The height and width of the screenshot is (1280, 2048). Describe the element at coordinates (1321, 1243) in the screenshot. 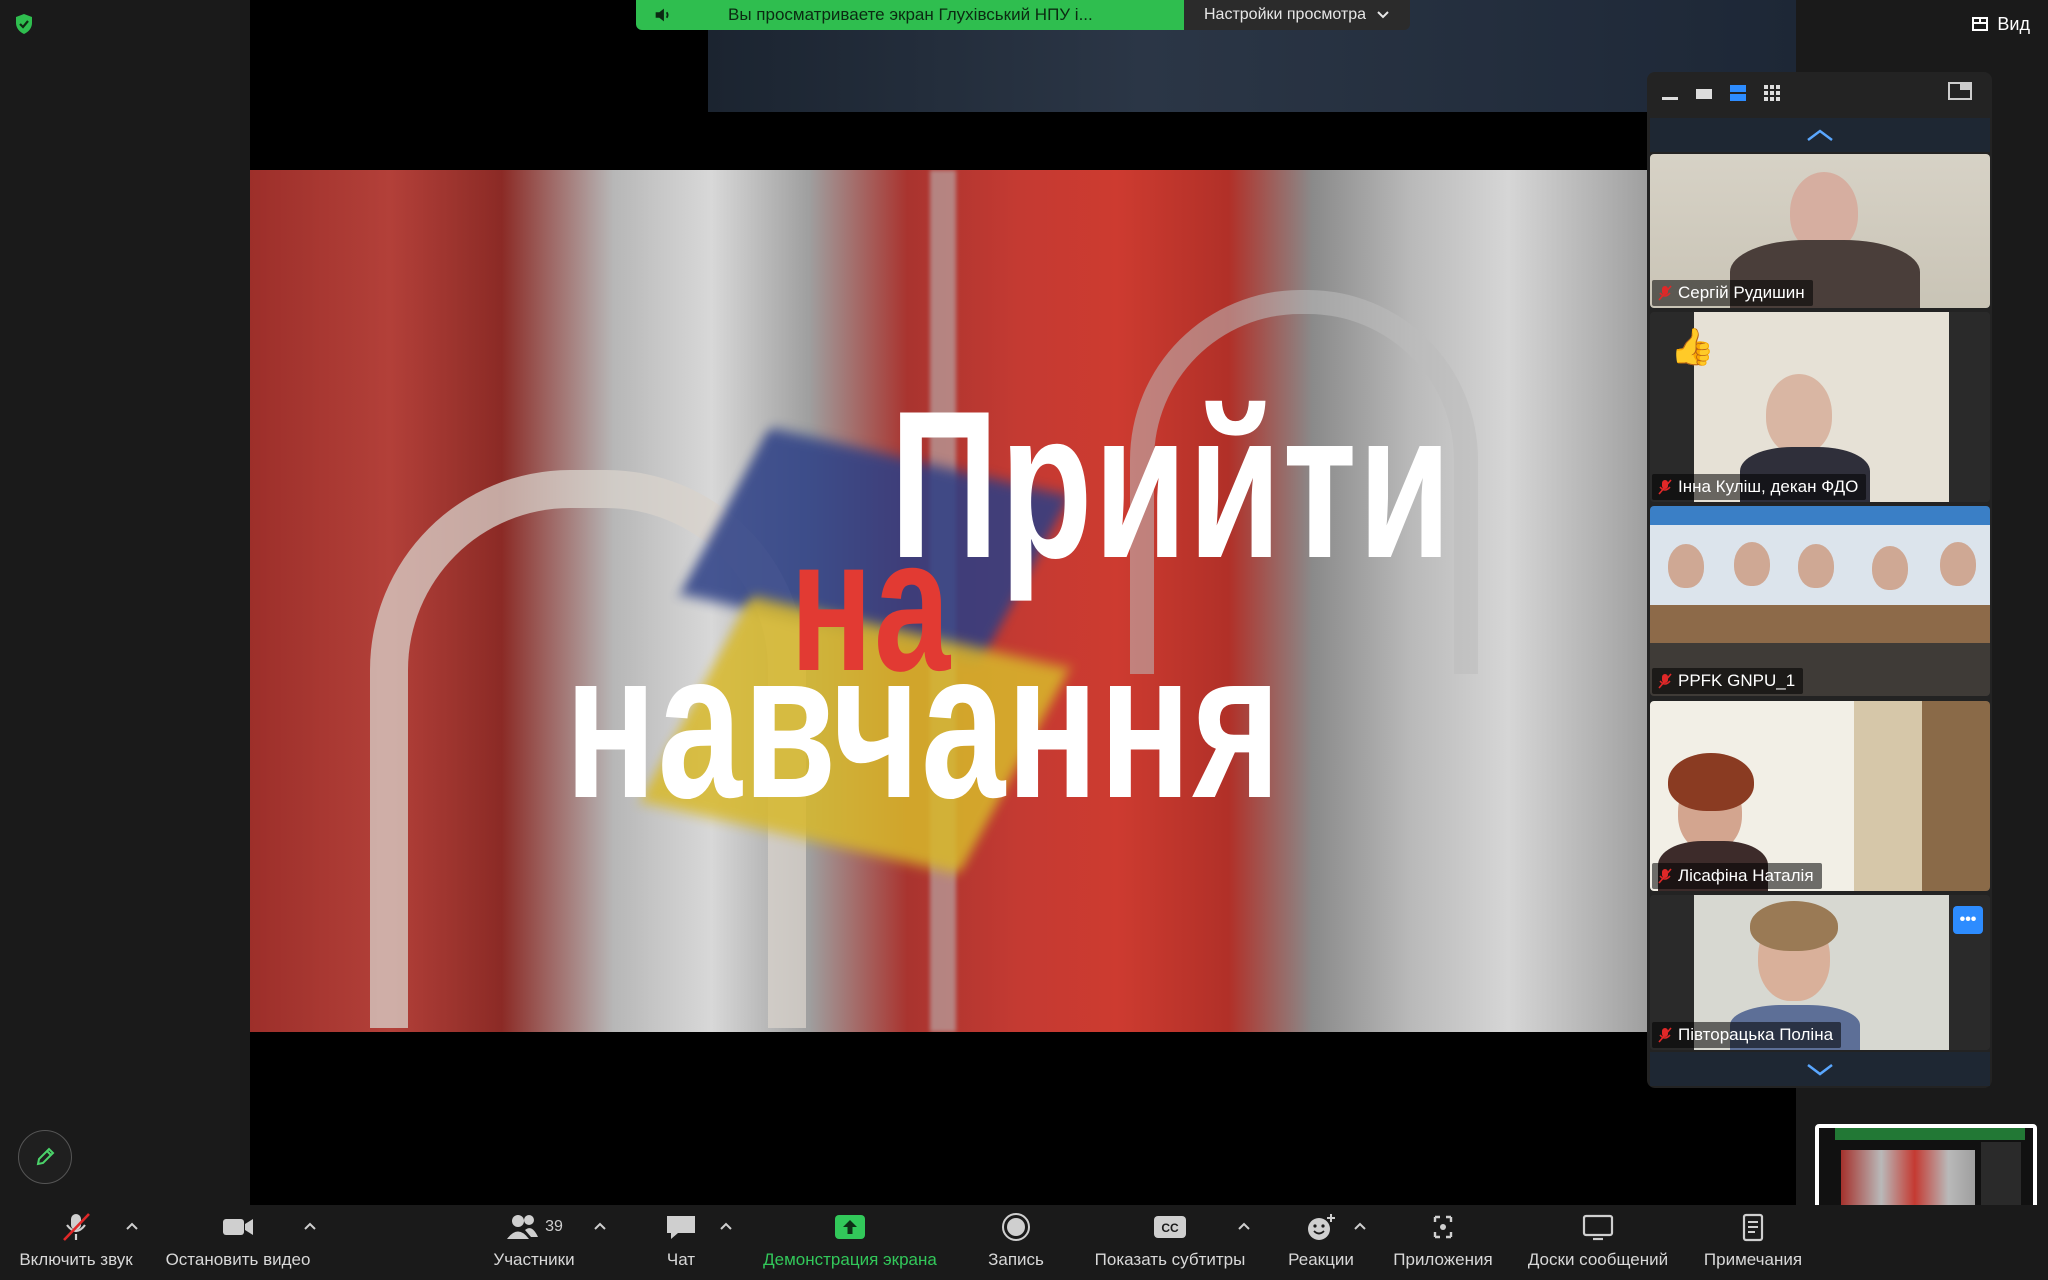

I see `reactions-button: Реакции` at that location.